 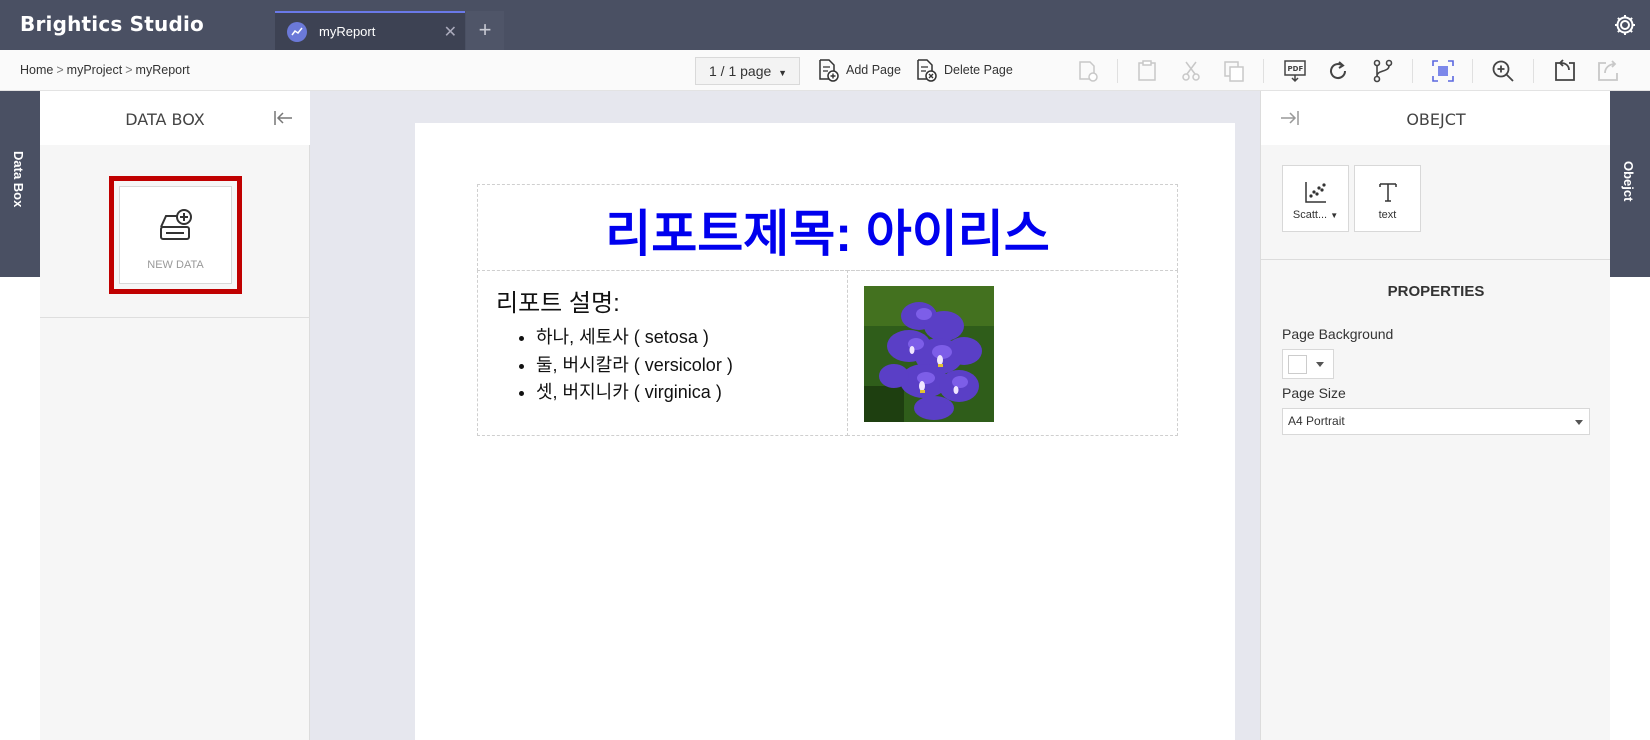 What do you see at coordinates (1383, 71) in the screenshot?
I see `branch-icon` at bounding box center [1383, 71].